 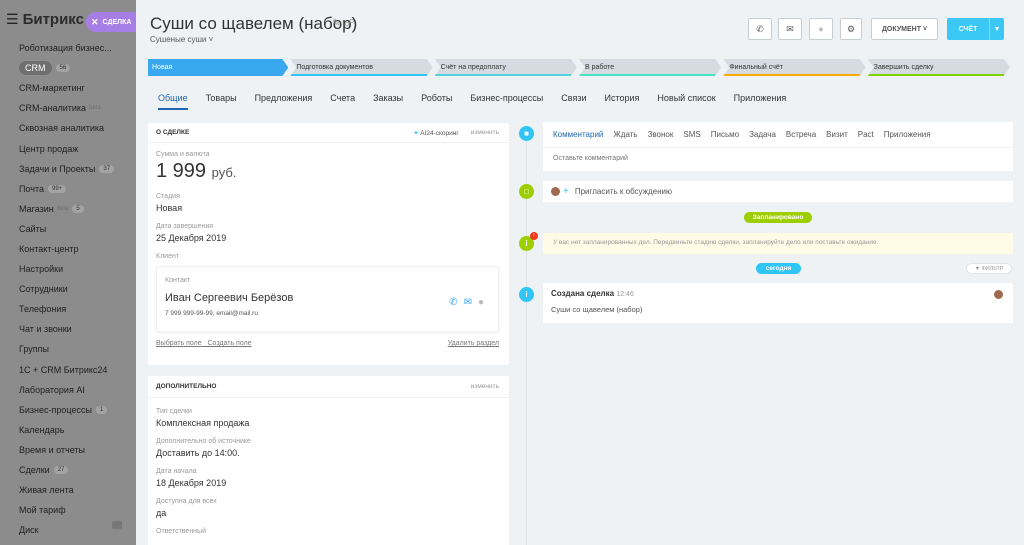 What do you see at coordinates (68, 108) in the screenshot?
I see `sidebar-item: CRM-аналитика beta` at bounding box center [68, 108].